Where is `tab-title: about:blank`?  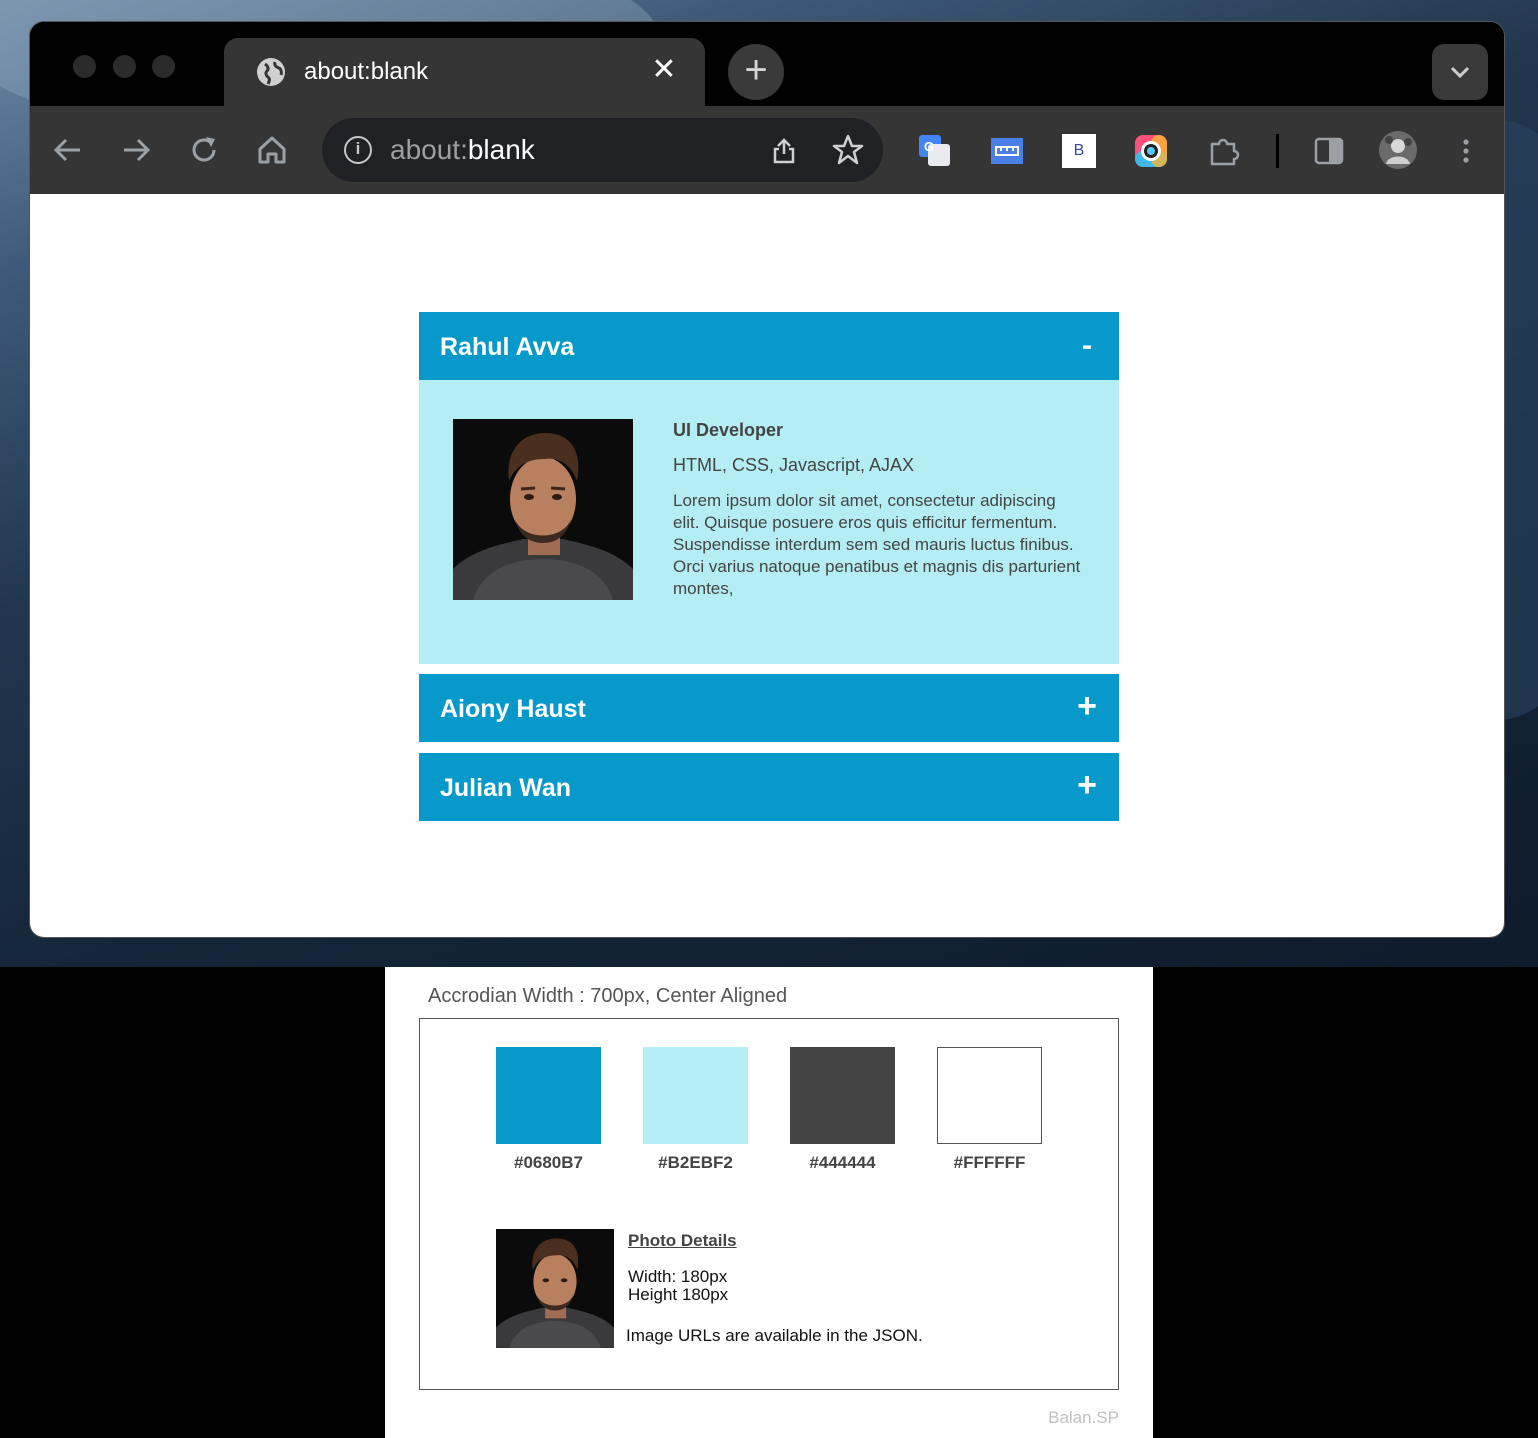 tab-title: about:blank is located at coordinates (366, 71).